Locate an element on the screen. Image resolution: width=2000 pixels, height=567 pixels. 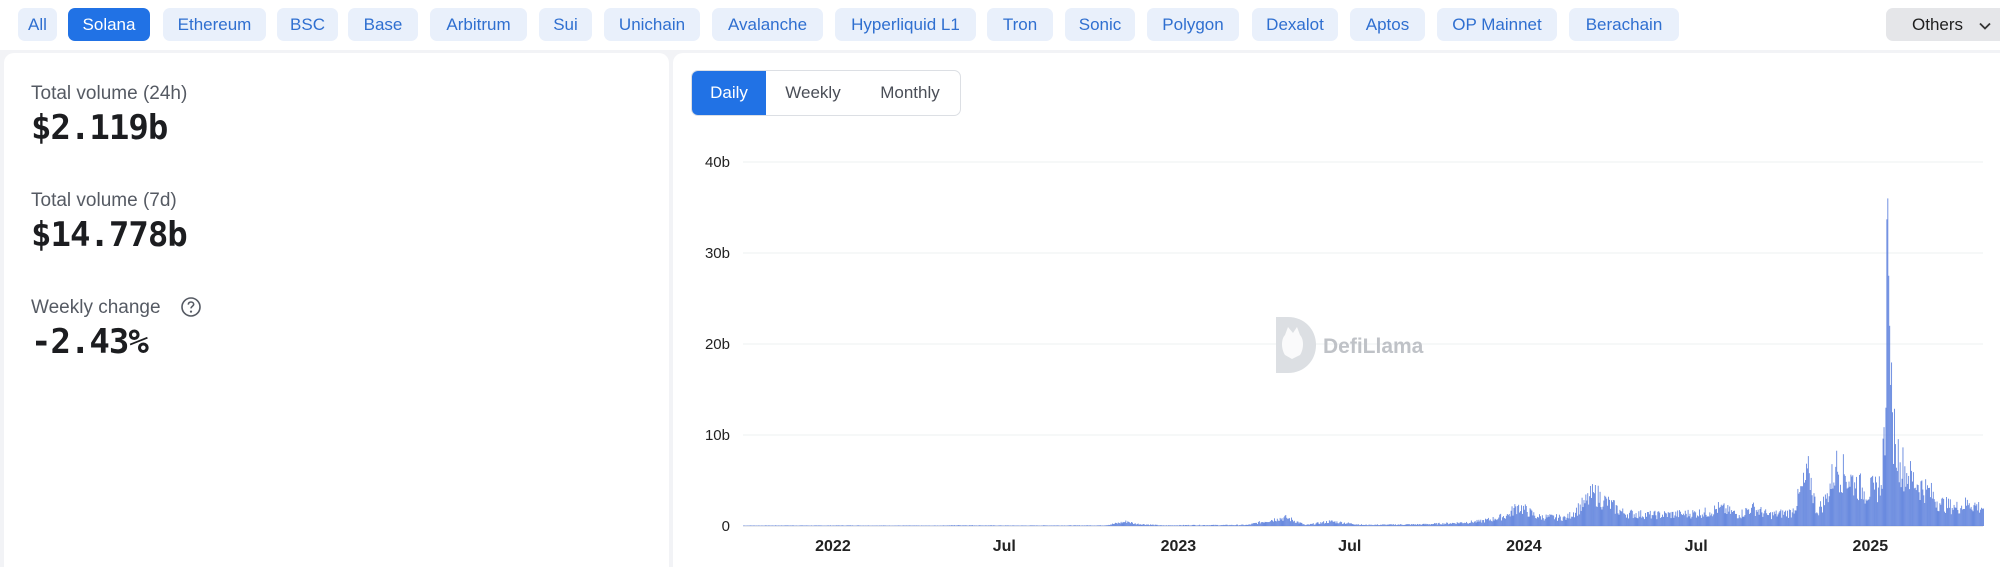
chain-pill-all: All is located at coordinates (37, 24).